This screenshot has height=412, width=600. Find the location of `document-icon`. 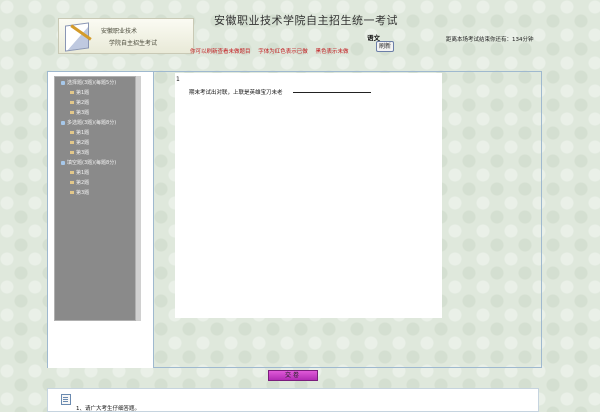

document-icon is located at coordinates (66, 399).